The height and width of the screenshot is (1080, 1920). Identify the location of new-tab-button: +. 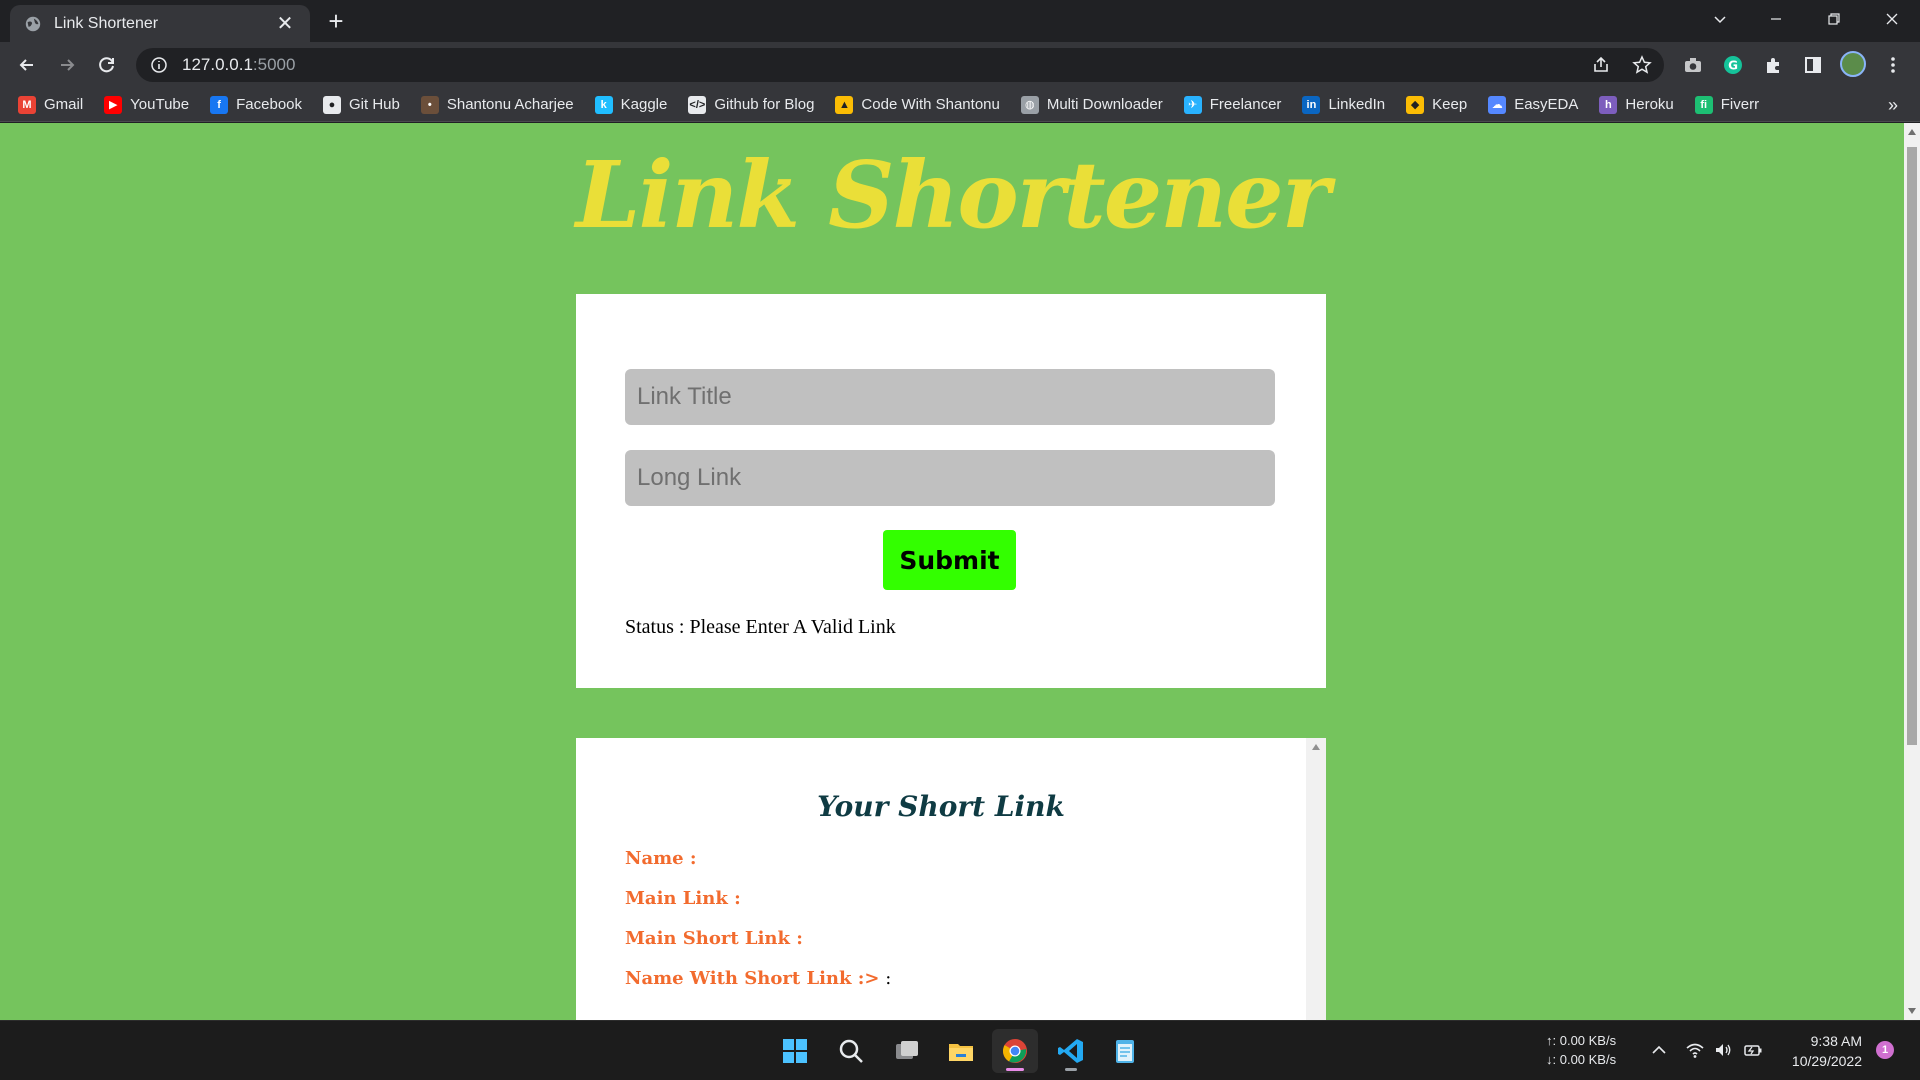
(336, 22).